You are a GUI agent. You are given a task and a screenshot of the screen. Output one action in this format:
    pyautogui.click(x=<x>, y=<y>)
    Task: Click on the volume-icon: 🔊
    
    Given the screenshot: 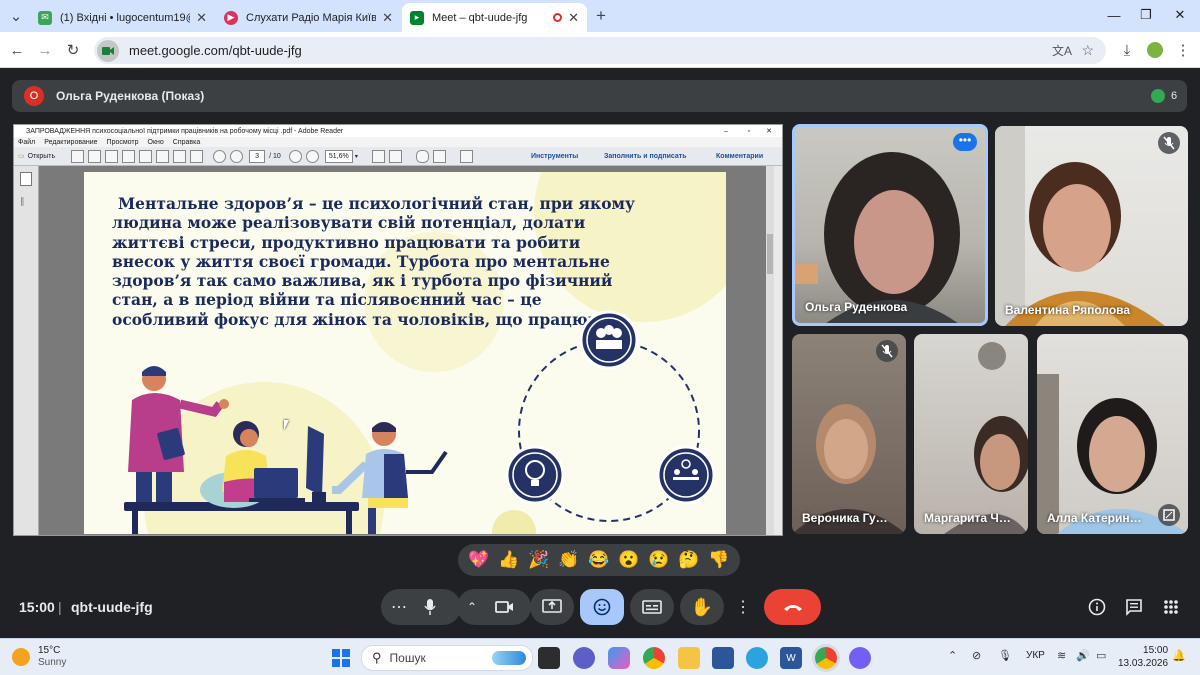 What is the action you would take?
    pyautogui.click(x=1083, y=655)
    